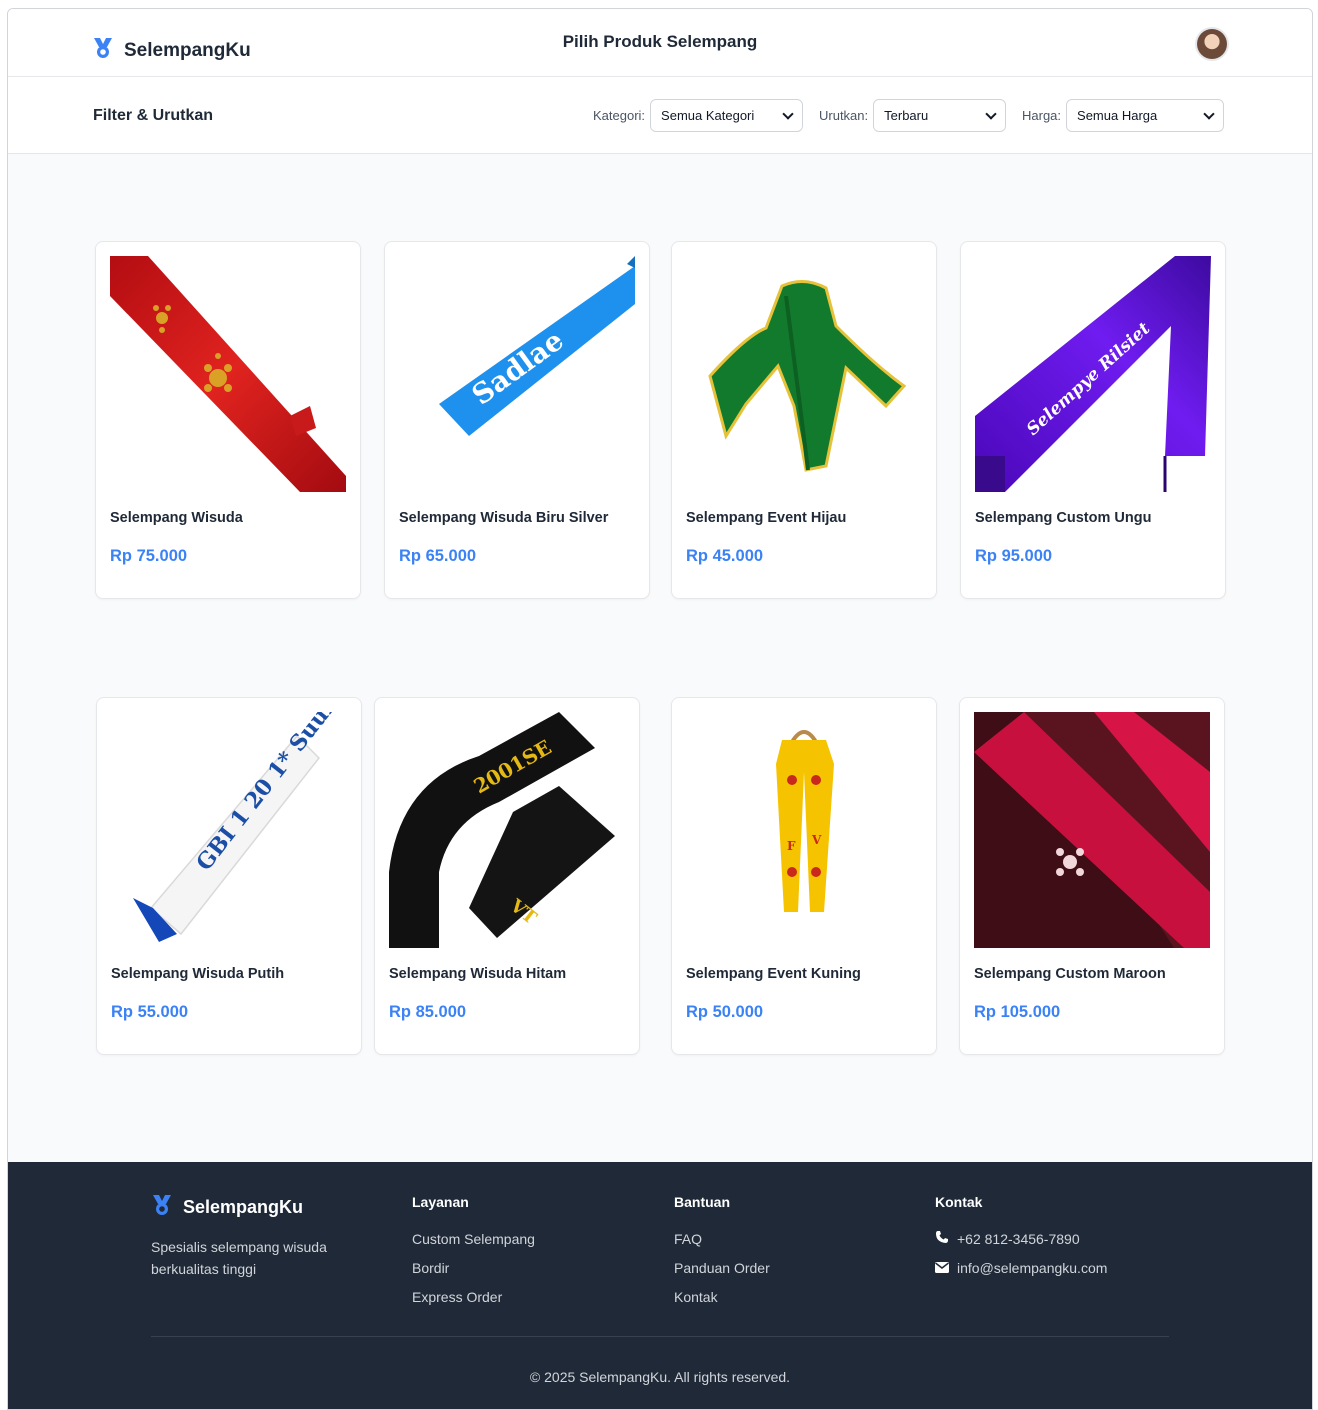 The height and width of the screenshot is (1410, 1318). What do you see at coordinates (1042, 115) in the screenshot?
I see `price-label: Harga:` at bounding box center [1042, 115].